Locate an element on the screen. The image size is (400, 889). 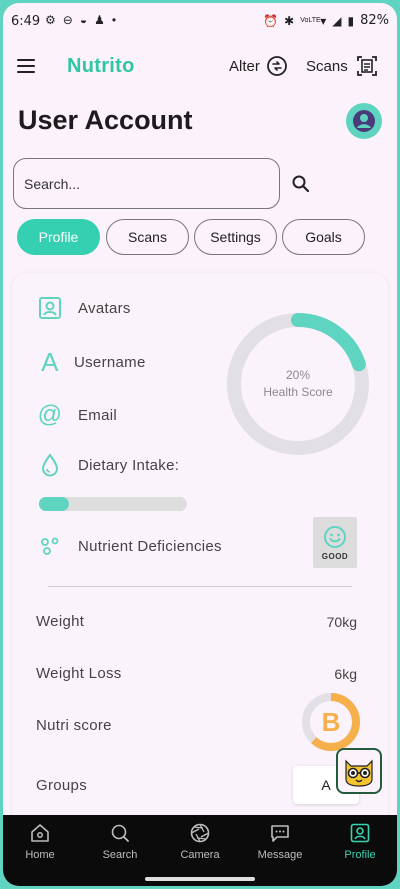
status-notification-icons: ⚙ ⊖ ◒ ♟ • is located at coordinates (80, 20).